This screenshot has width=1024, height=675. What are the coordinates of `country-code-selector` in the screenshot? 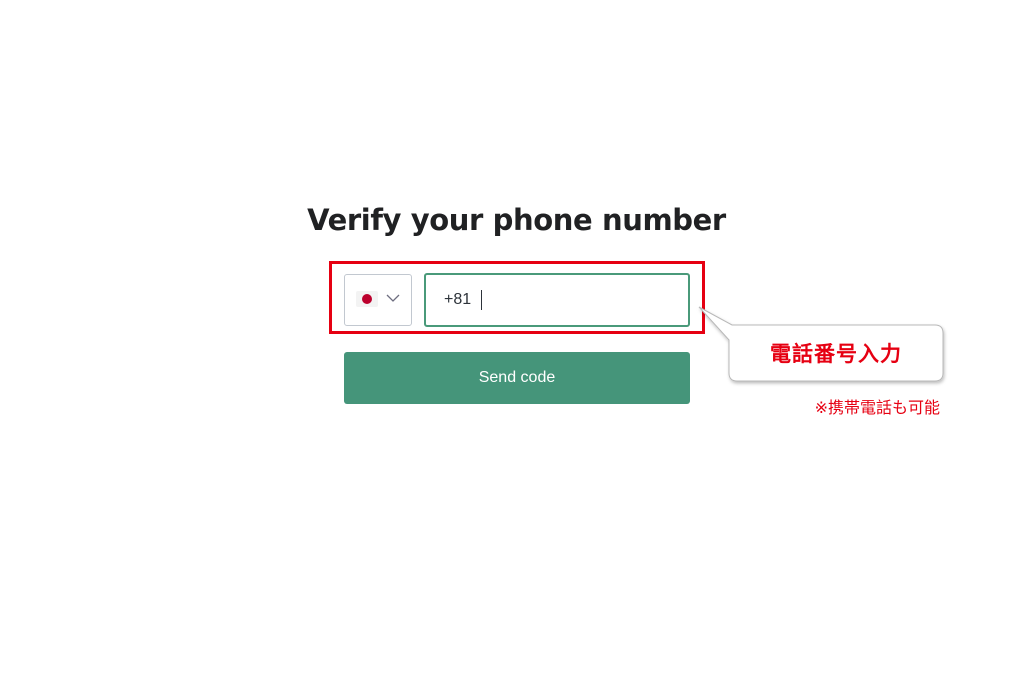 It's located at (378, 300).